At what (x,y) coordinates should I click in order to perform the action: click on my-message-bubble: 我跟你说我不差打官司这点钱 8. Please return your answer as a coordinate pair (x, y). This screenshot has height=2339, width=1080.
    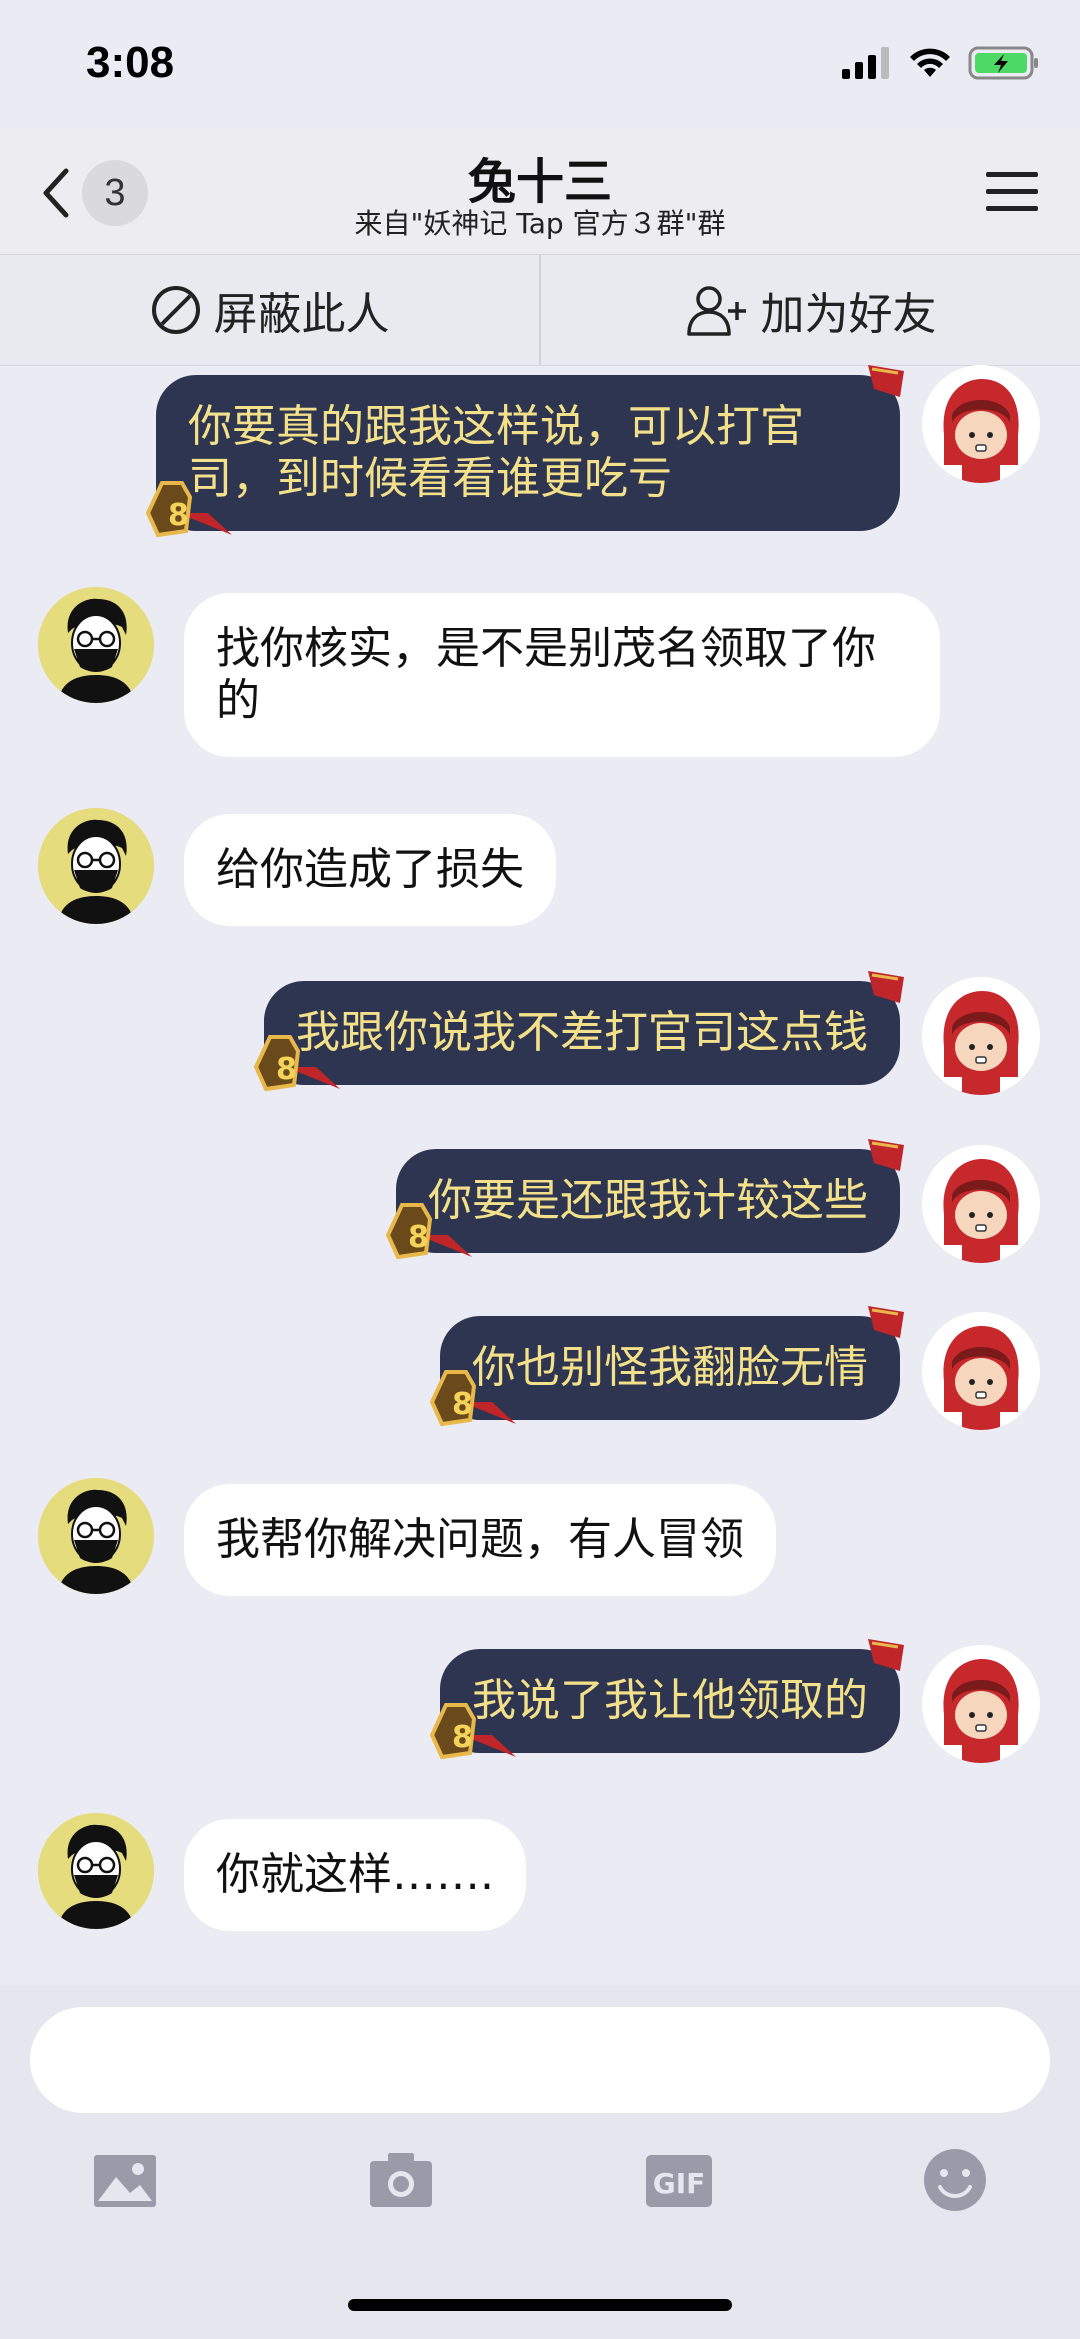
    Looking at the image, I should click on (578, 1031).